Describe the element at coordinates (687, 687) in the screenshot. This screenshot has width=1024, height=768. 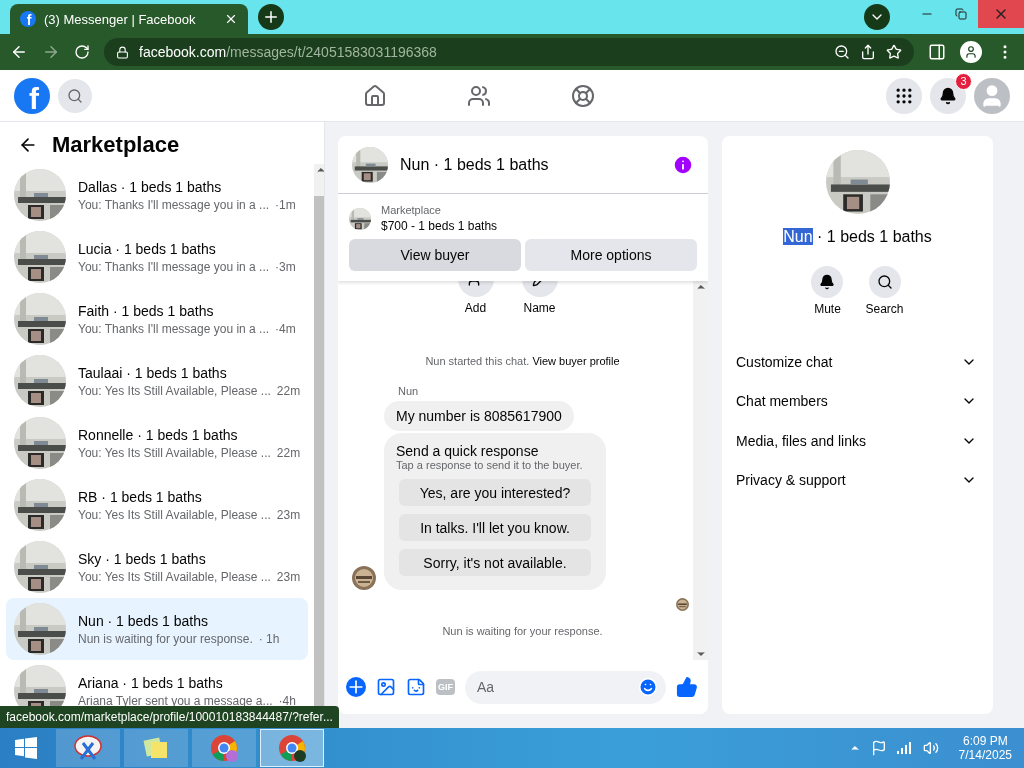
I see `like-icon` at that location.